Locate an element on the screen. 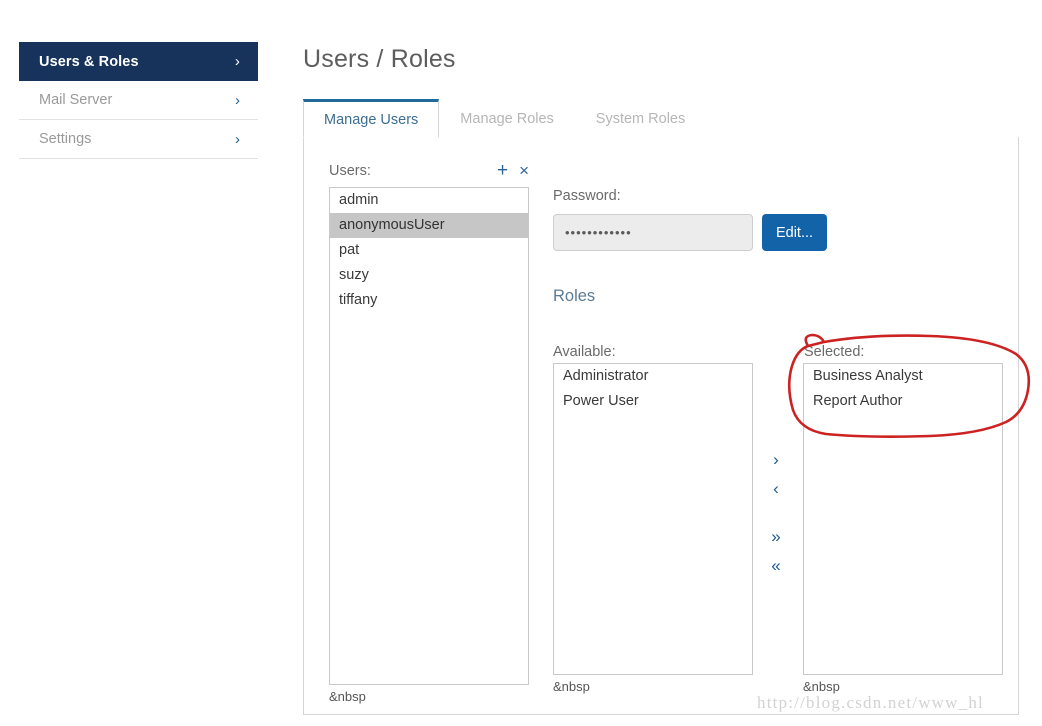 The height and width of the screenshot is (726, 1042). password-label: Password: is located at coordinates (587, 196).